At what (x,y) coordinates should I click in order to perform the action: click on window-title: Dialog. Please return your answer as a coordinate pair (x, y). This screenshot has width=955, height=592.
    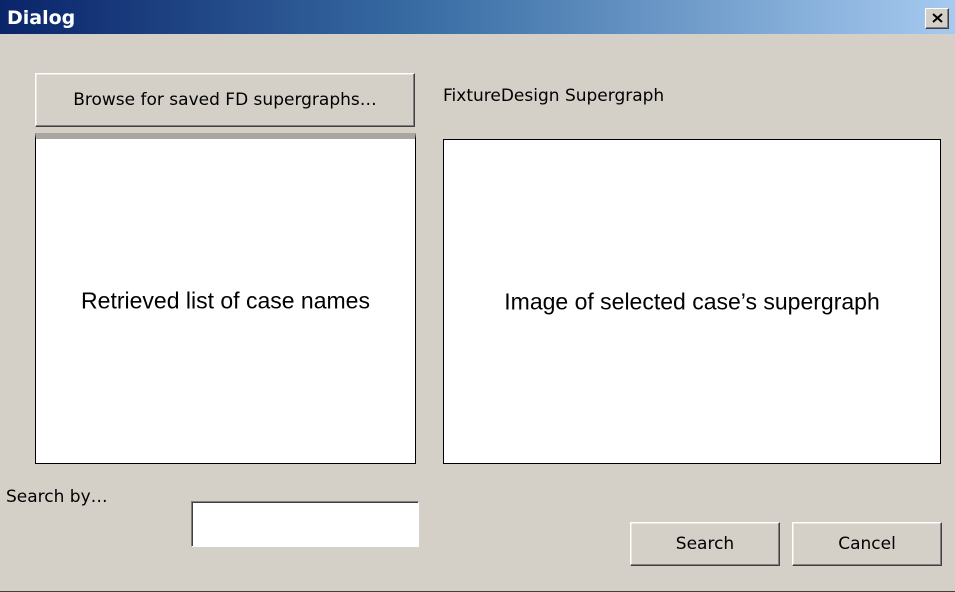
    Looking at the image, I should click on (41, 18).